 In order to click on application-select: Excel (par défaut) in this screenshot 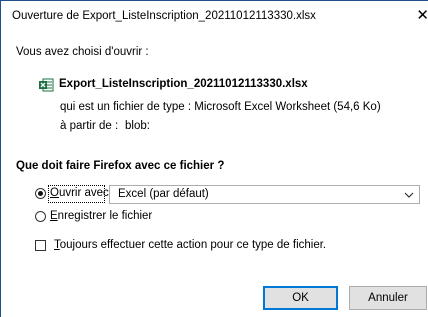, I will do `click(264, 194)`.